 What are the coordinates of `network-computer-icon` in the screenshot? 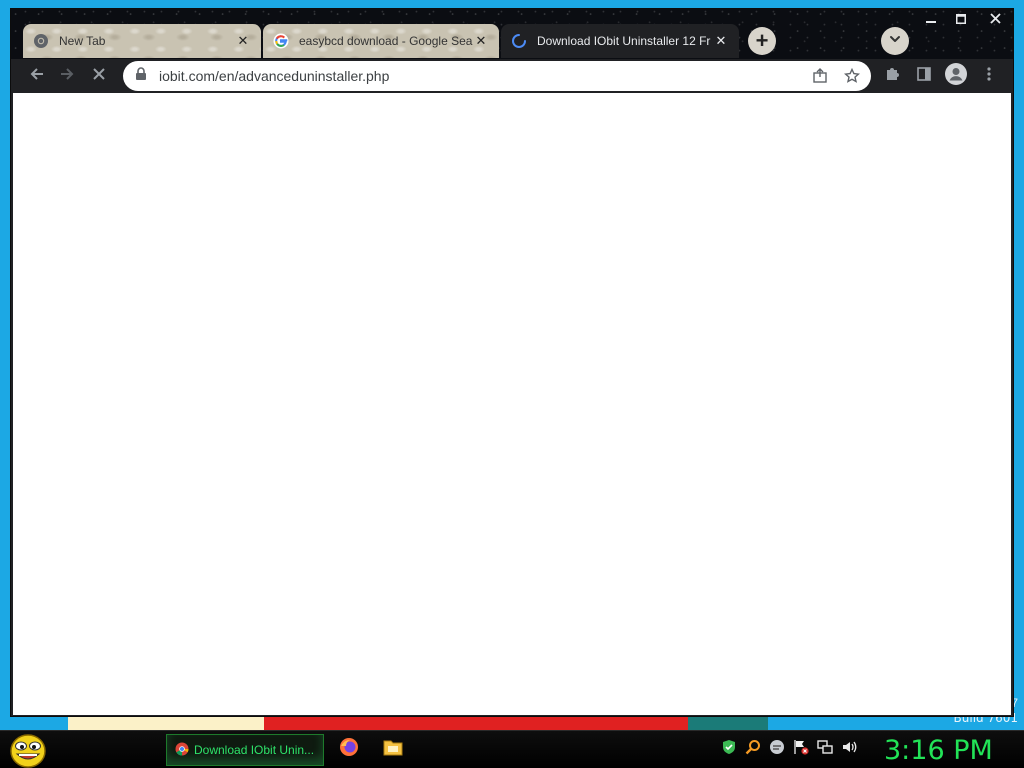 It's located at (825, 749).